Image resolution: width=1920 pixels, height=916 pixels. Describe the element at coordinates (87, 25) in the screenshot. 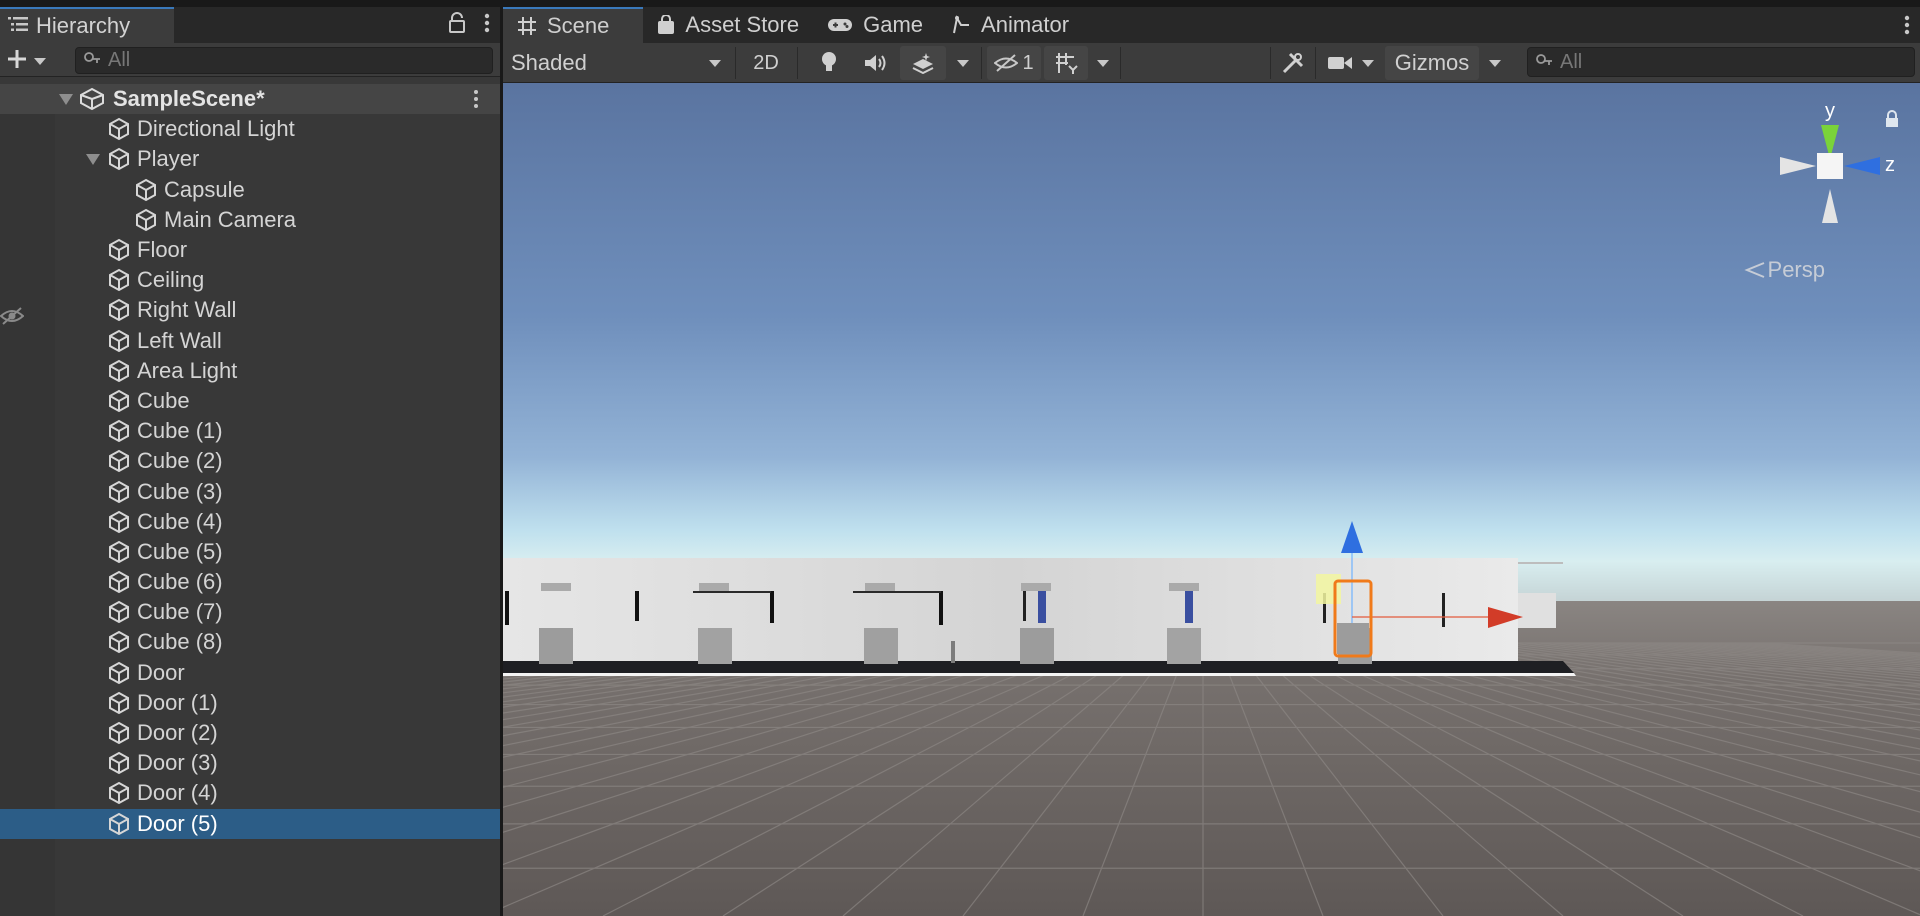

I see `tab-hierarchy: Hierarchy` at that location.